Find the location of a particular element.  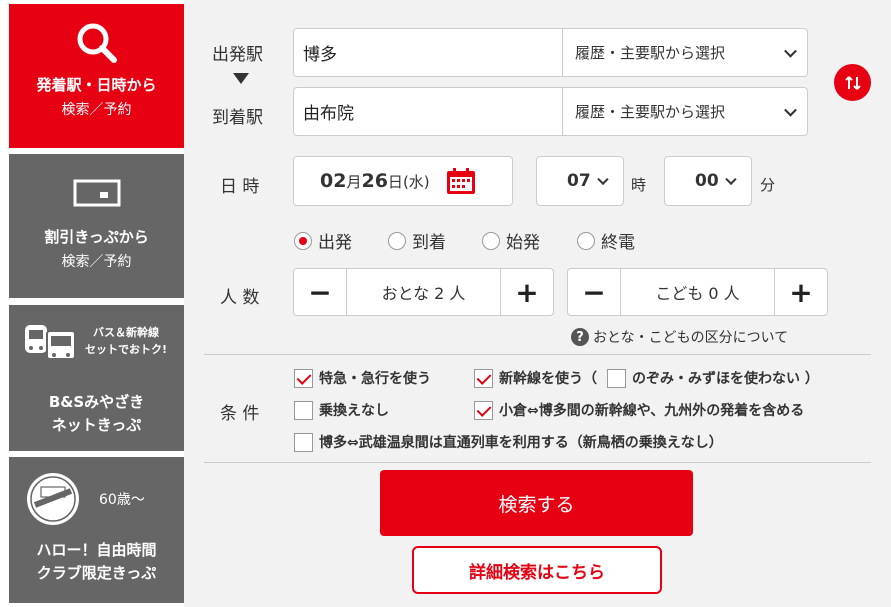

date-month: 02 is located at coordinates (333, 181).